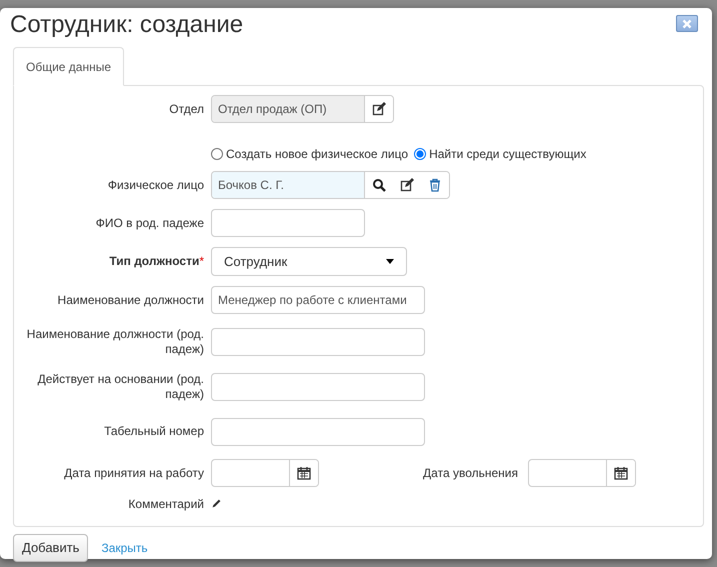 This screenshot has height=567, width=717. Describe the element at coordinates (130, 300) in the screenshot. I see `field-label: Наименование должности` at that location.